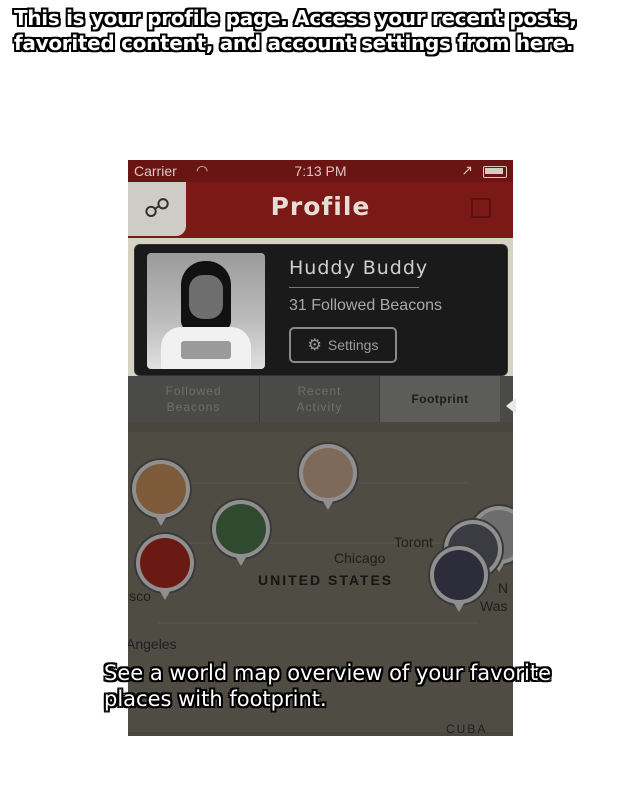  What do you see at coordinates (481, 208) in the screenshot?
I see `compose-icon` at bounding box center [481, 208].